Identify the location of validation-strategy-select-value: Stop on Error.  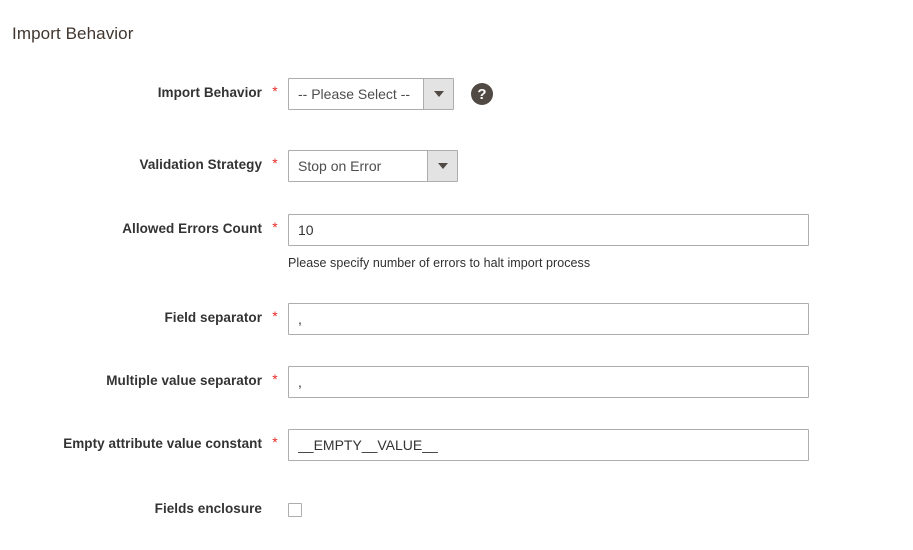
(358, 166).